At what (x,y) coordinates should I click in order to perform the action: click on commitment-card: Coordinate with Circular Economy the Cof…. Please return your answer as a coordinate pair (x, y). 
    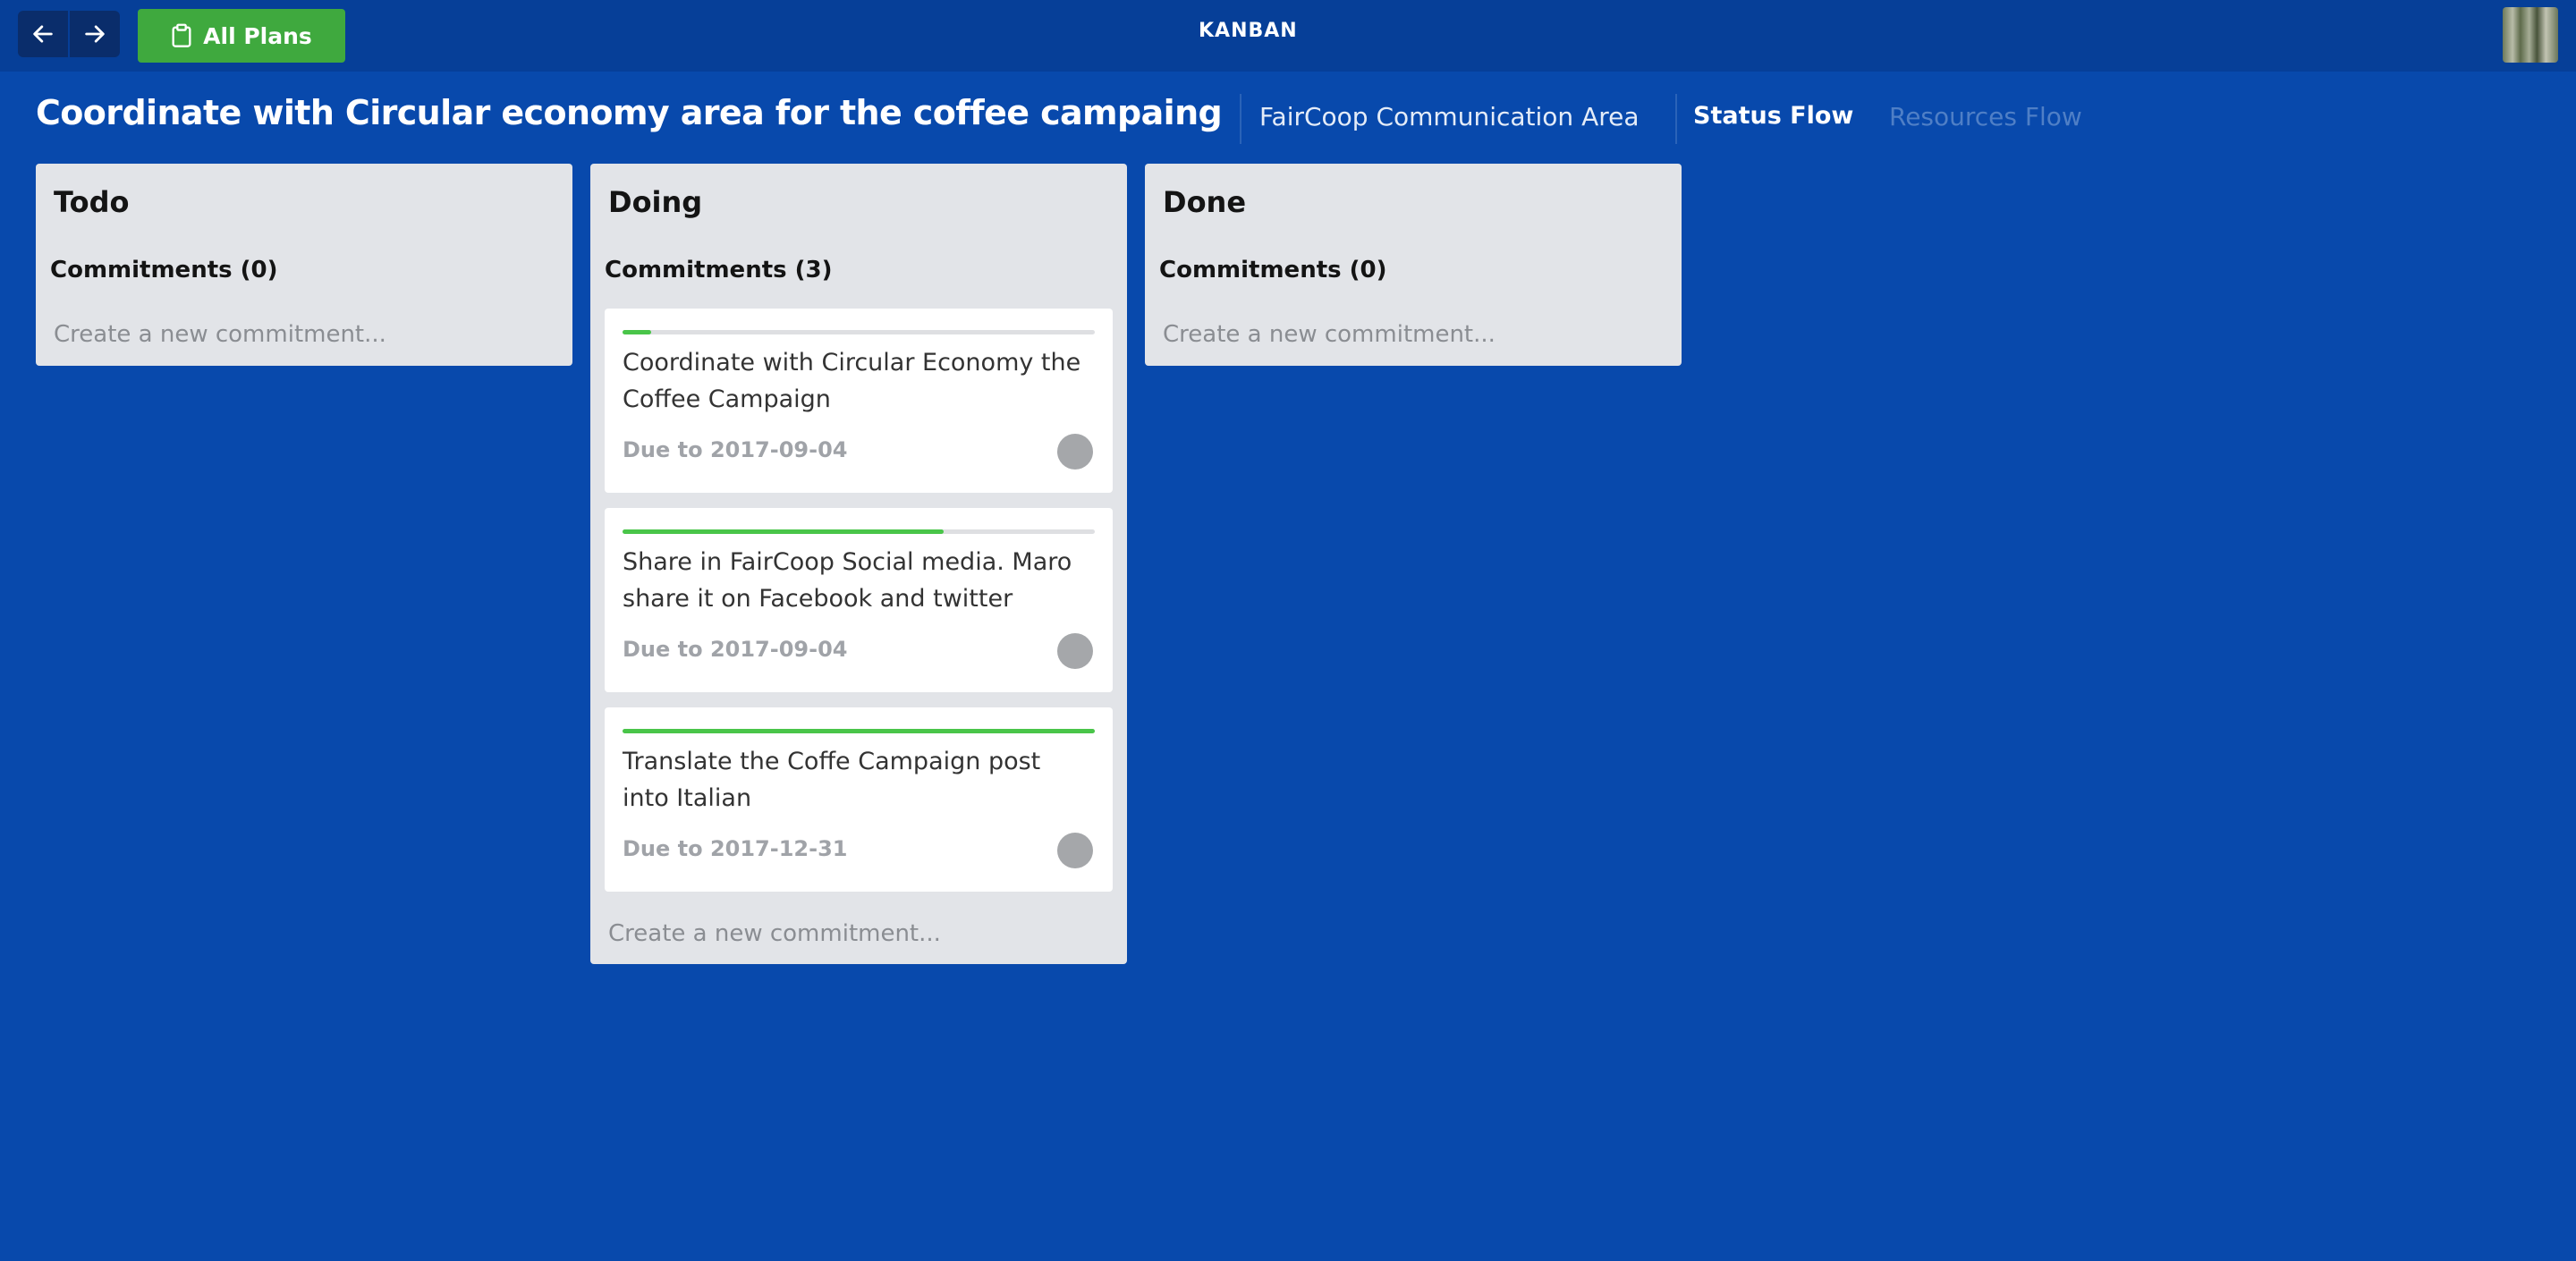
    Looking at the image, I should click on (859, 401).